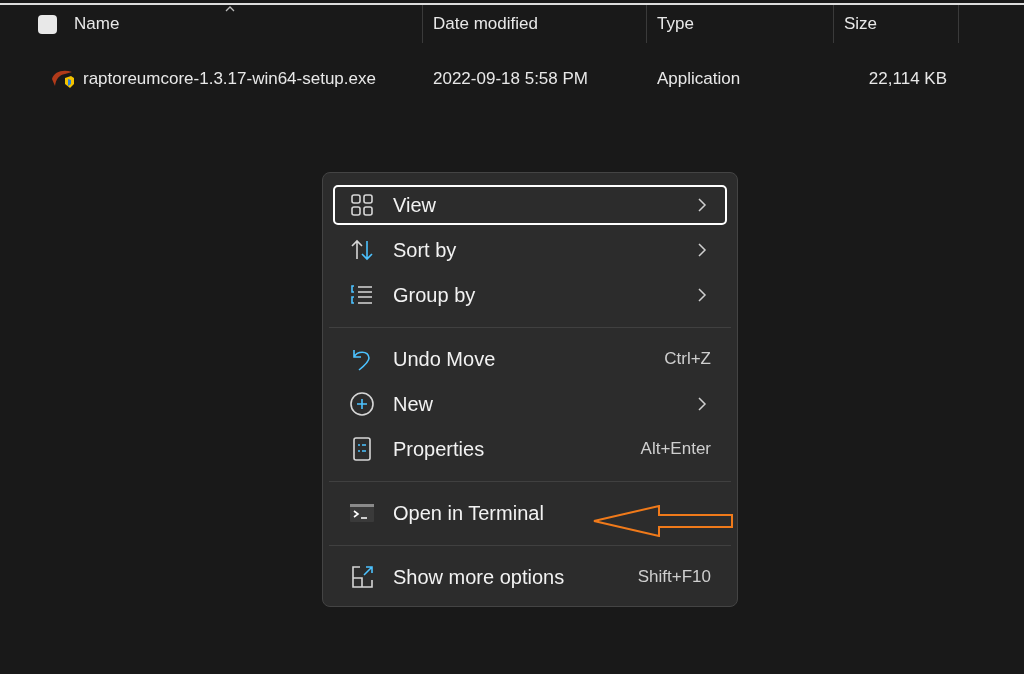 Image resolution: width=1024 pixels, height=674 pixels. What do you see at coordinates (861, 24) in the screenshot?
I see `column-header: Size` at bounding box center [861, 24].